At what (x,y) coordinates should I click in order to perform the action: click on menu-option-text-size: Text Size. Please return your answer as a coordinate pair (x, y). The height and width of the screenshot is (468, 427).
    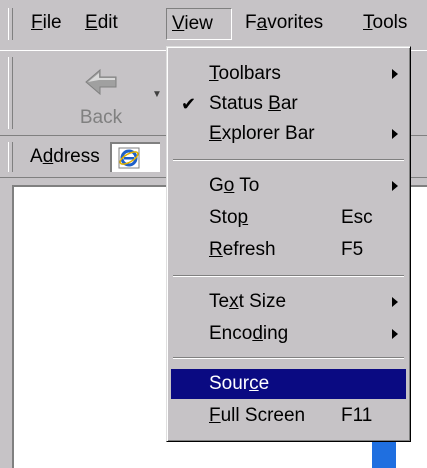
    Looking at the image, I should click on (288, 302).